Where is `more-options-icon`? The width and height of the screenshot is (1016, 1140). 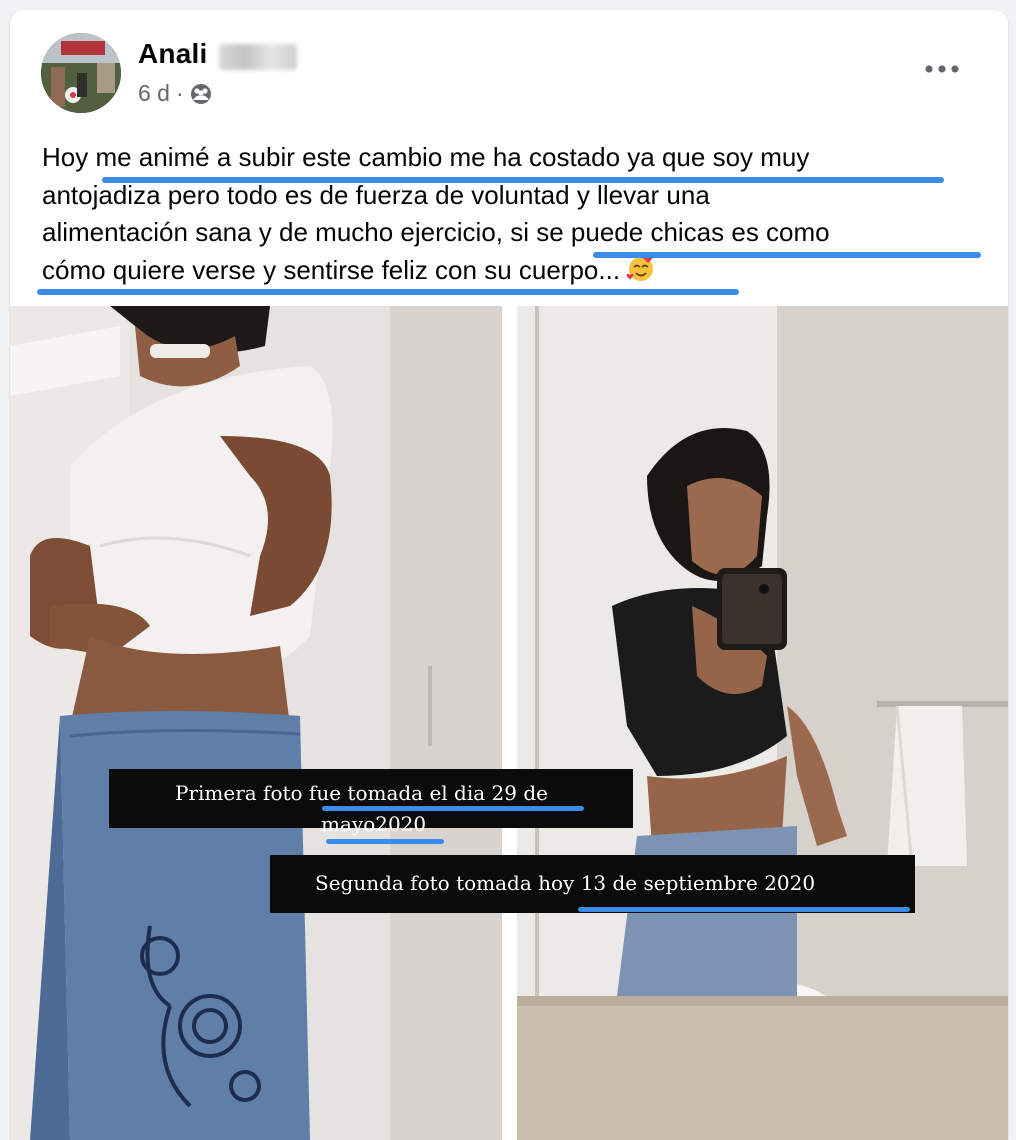 more-options-icon is located at coordinates (943, 69).